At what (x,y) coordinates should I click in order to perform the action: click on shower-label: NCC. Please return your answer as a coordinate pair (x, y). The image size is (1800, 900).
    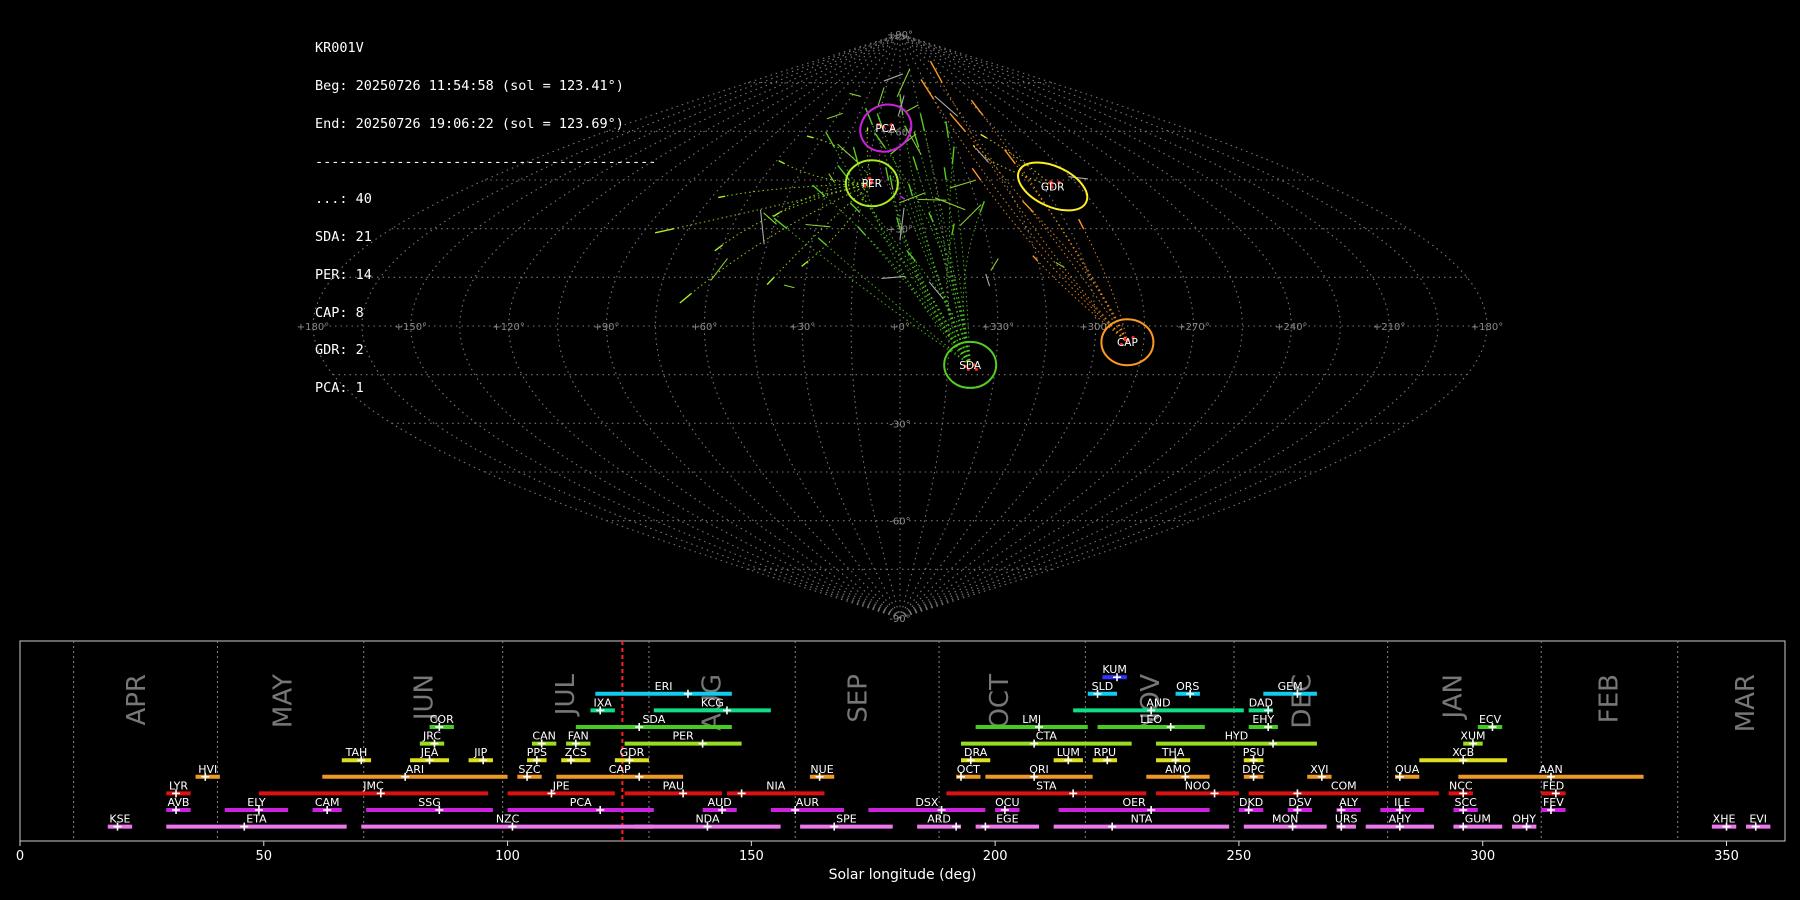
    Looking at the image, I should click on (1461, 785).